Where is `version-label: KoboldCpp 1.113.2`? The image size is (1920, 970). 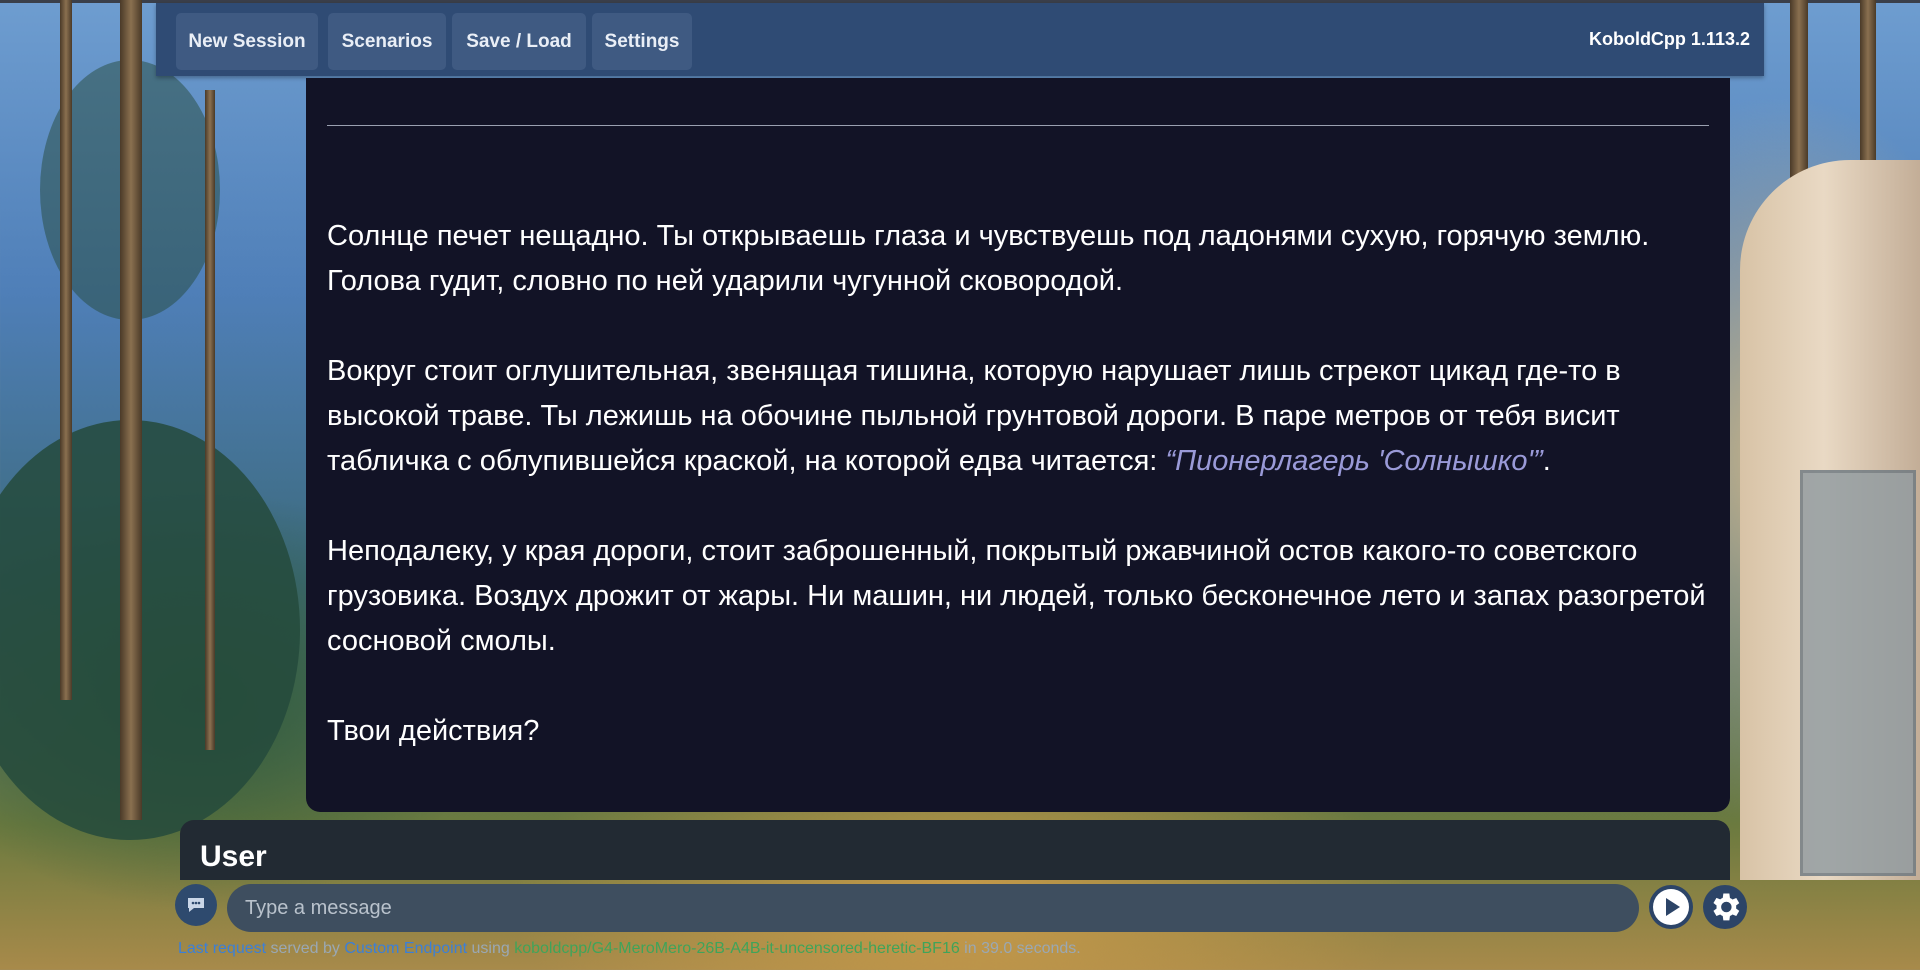
version-label: KoboldCpp 1.113.2 is located at coordinates (1669, 39).